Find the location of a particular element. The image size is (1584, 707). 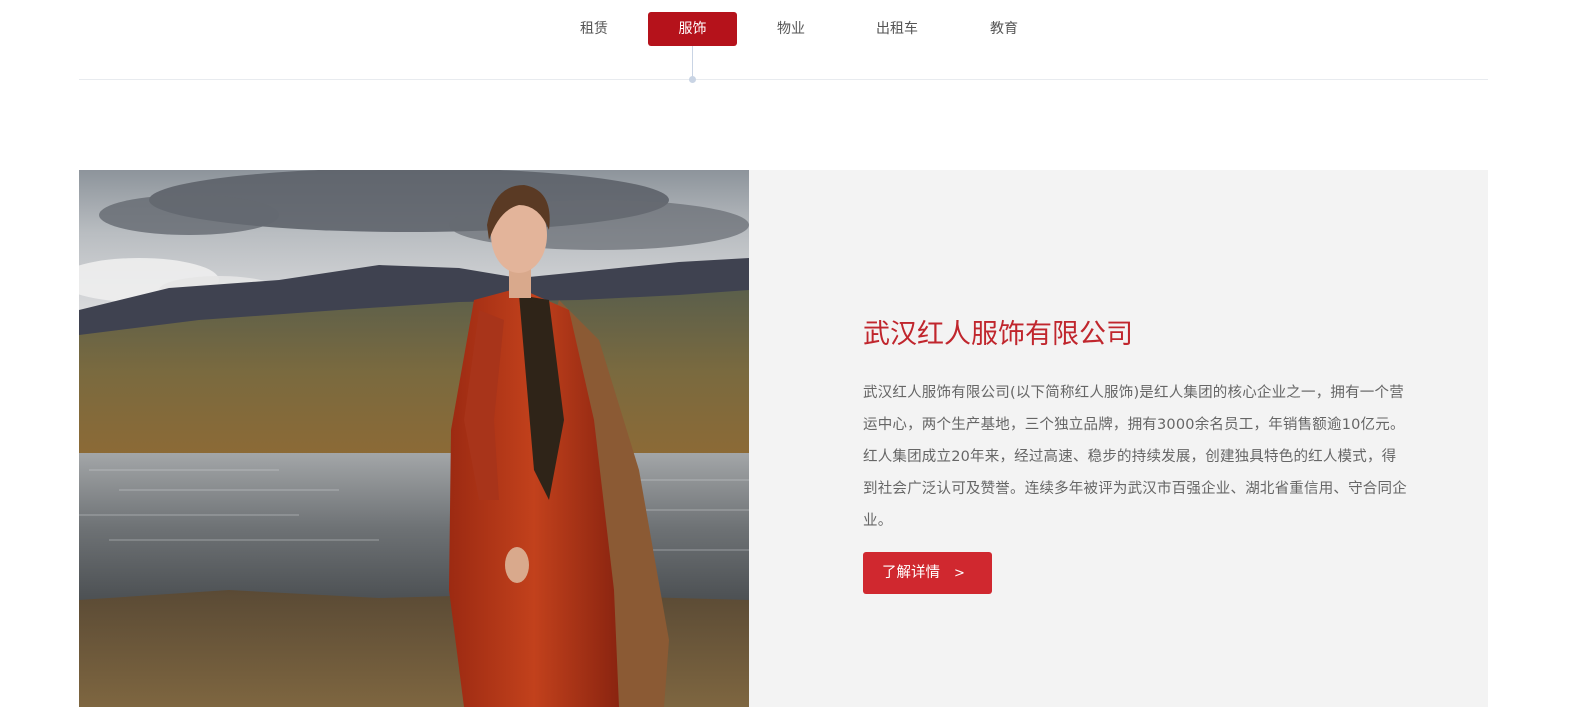

business-tabs: 租赁 服饰 物业 出租车 教育 is located at coordinates (792, 29).